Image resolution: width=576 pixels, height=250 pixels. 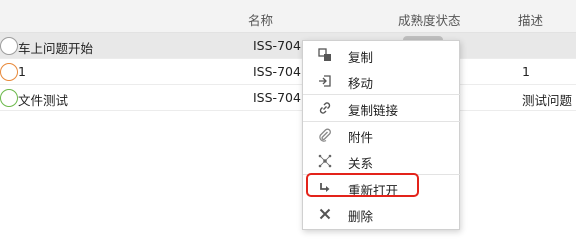 I want to click on menu-item-delete: 删除, so click(x=382, y=214).